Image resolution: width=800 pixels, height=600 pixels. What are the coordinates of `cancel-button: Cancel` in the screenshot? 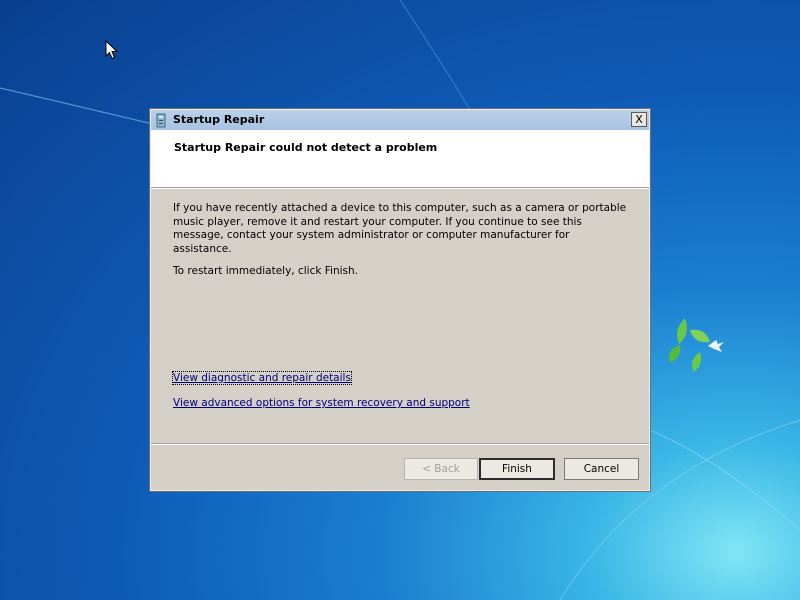 It's located at (601, 469).